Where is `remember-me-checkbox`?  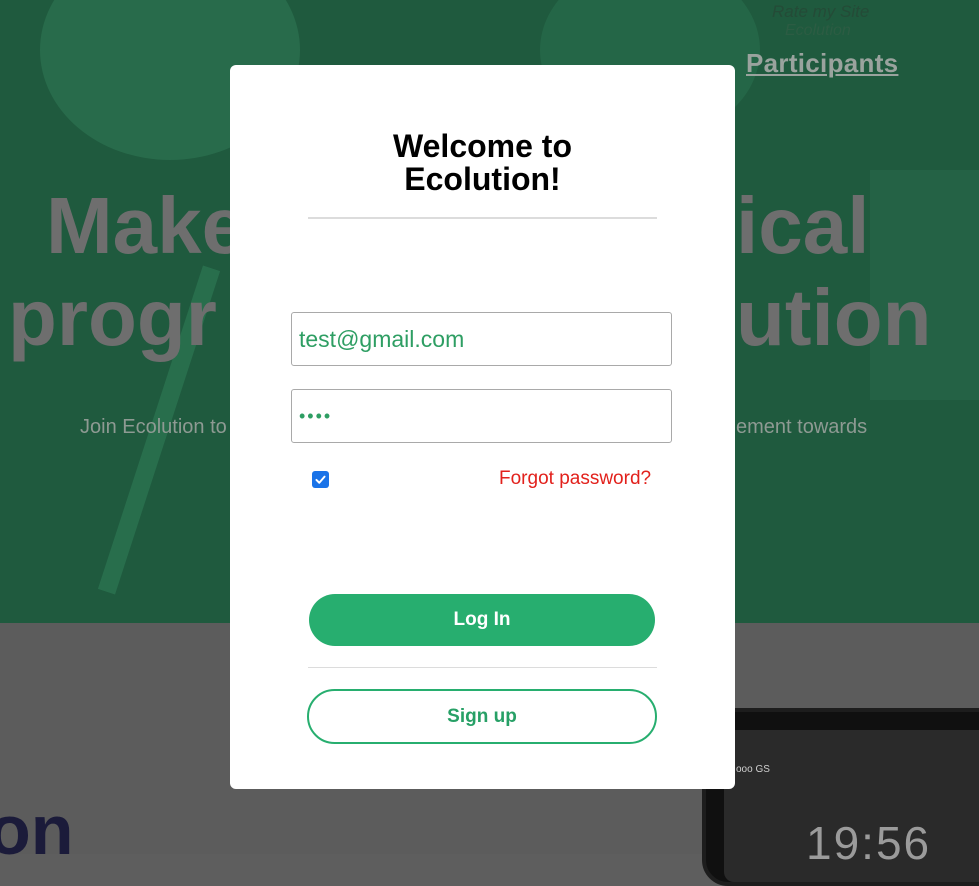 remember-me-checkbox is located at coordinates (320, 479).